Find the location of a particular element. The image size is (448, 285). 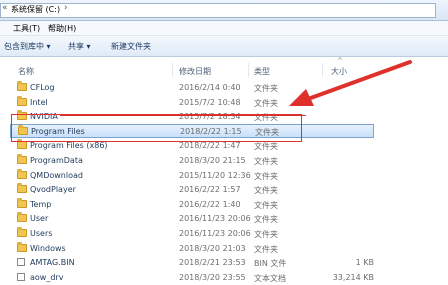

file-row: aow_drv 2018/3/20 23:55 文本文档 33,214 KB is located at coordinates (224, 278).